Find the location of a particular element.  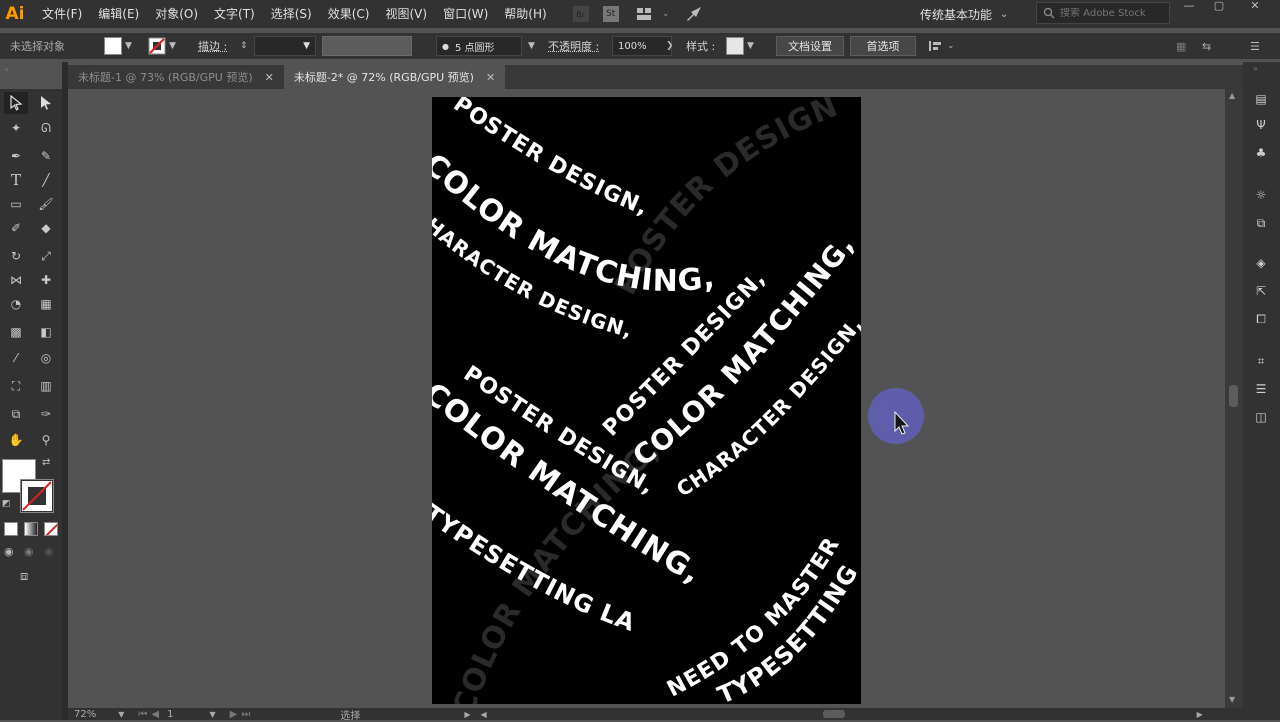

menu-view: 视图(V) is located at coordinates (406, 14).